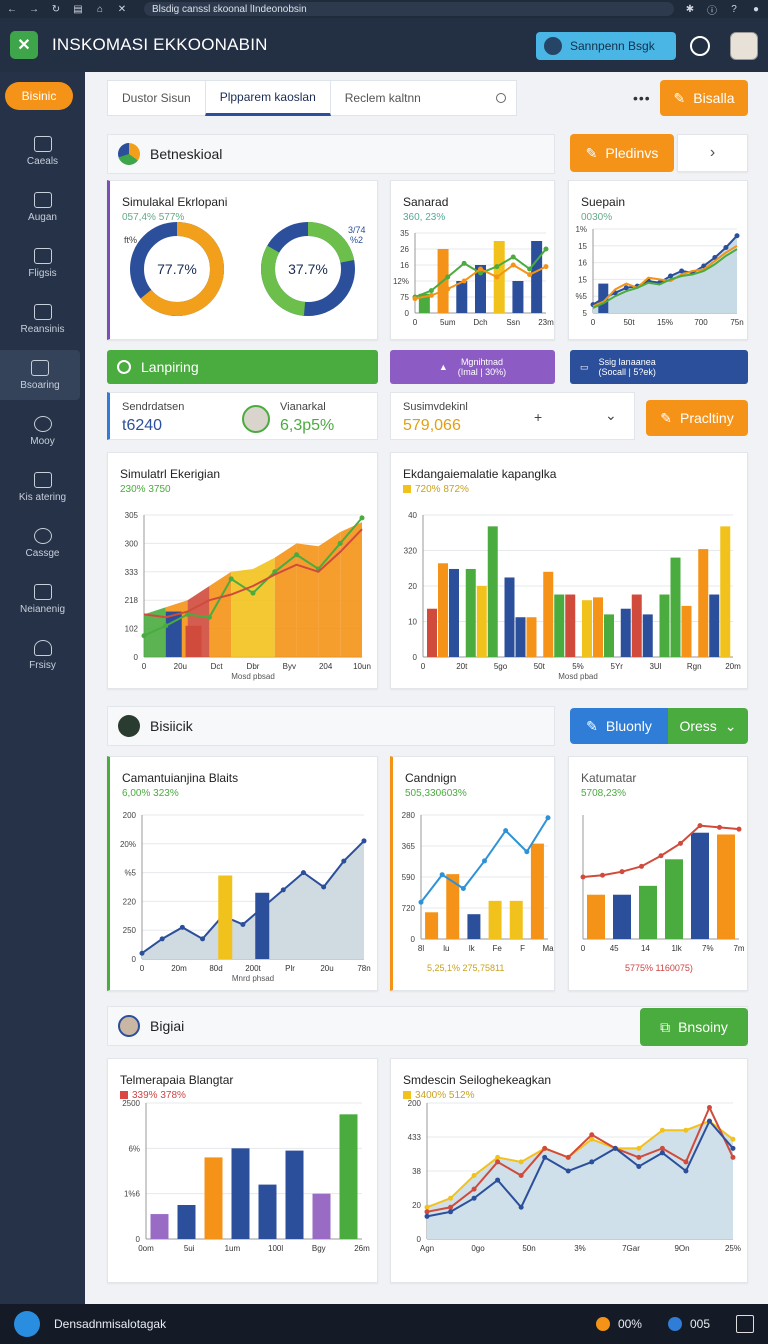  I want to click on x-tick-label: Dch, so click(480, 322).